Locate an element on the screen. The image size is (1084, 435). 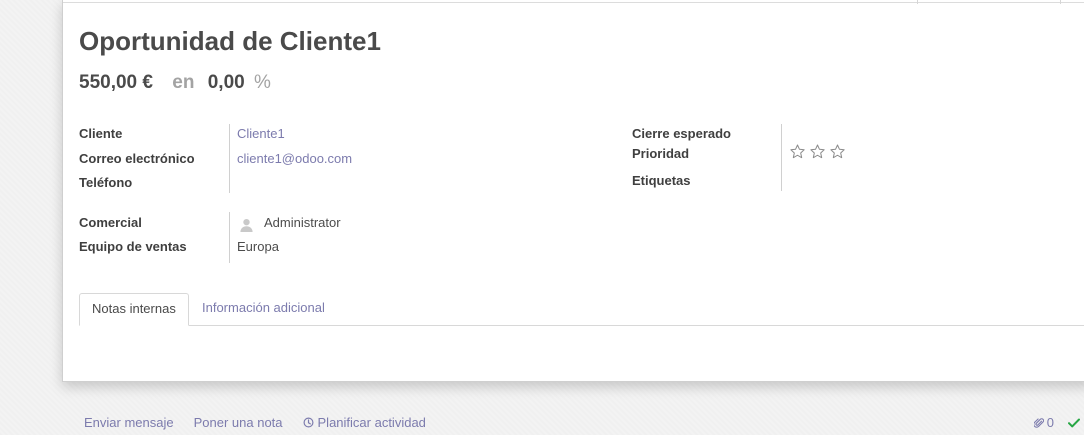
email-label: Correo electrónico is located at coordinates (137, 158).